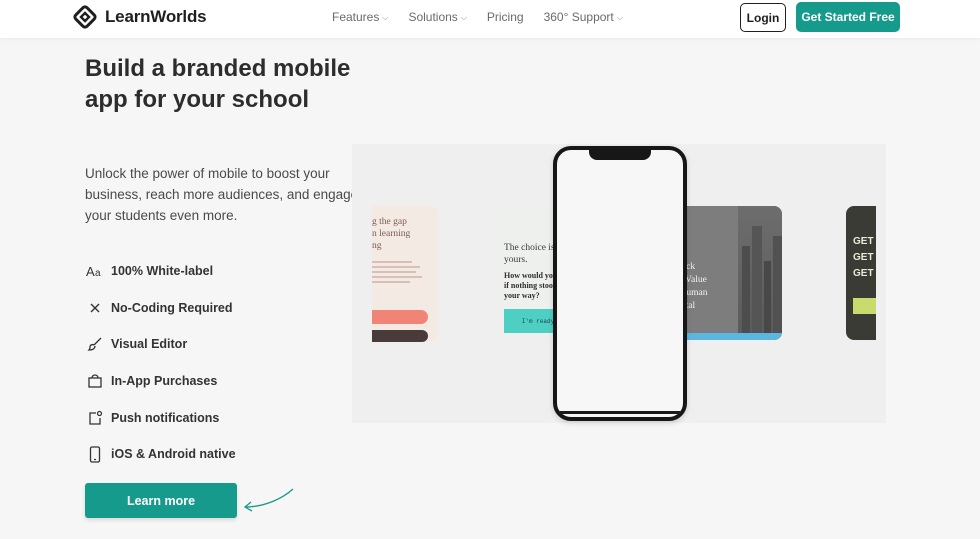  I want to click on menu-item-support: 360° Support ⌵, so click(583, 17).